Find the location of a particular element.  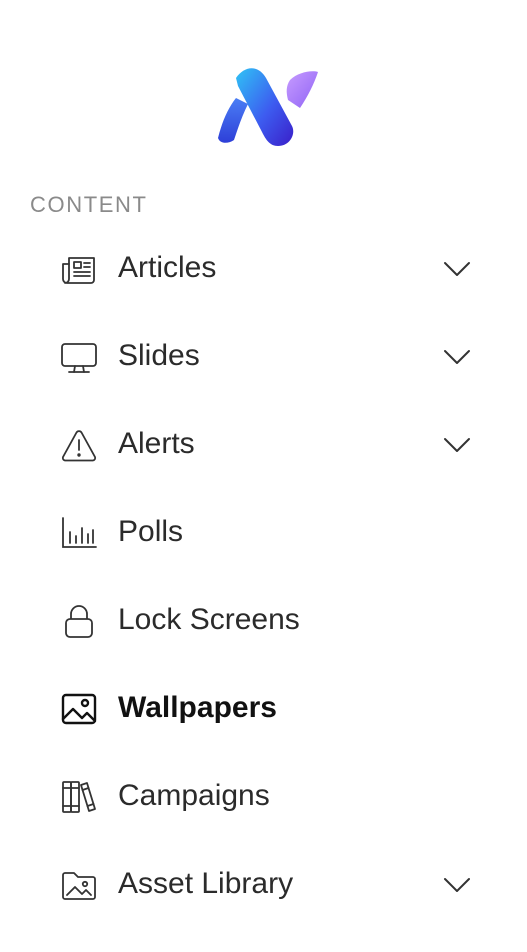

sidebar-item-label: Polls is located at coordinates (151, 531).